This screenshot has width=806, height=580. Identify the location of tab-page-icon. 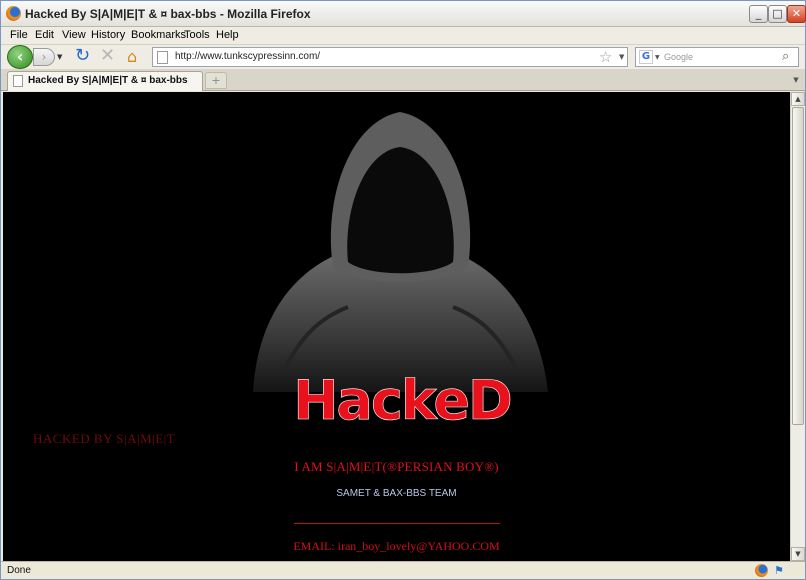
(18, 81).